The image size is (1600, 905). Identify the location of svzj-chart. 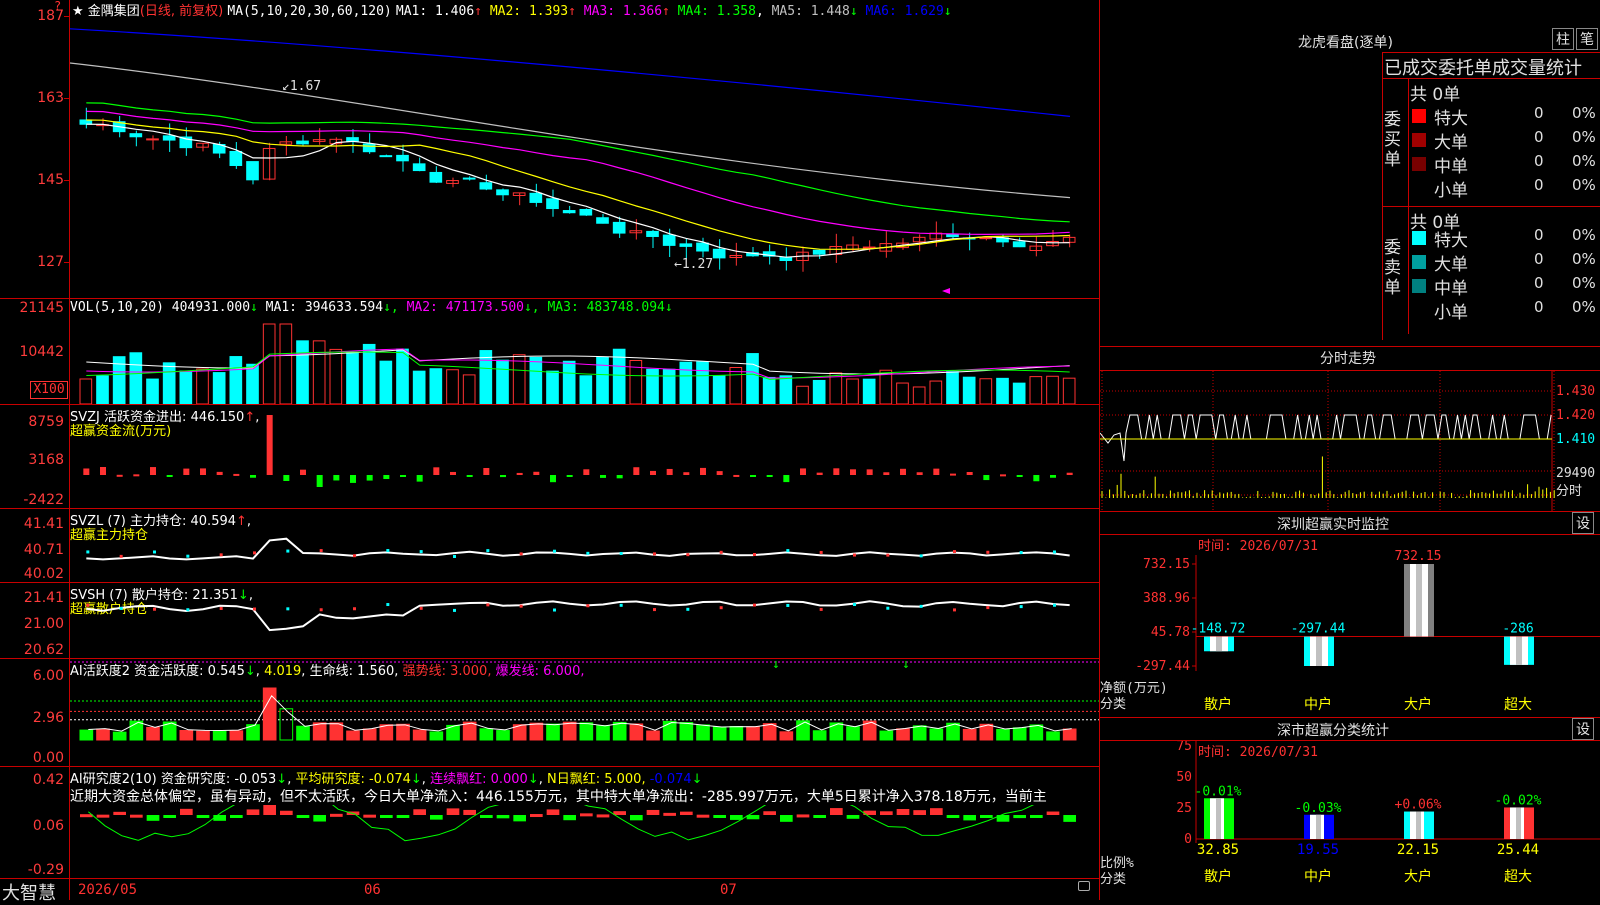
(584, 456).